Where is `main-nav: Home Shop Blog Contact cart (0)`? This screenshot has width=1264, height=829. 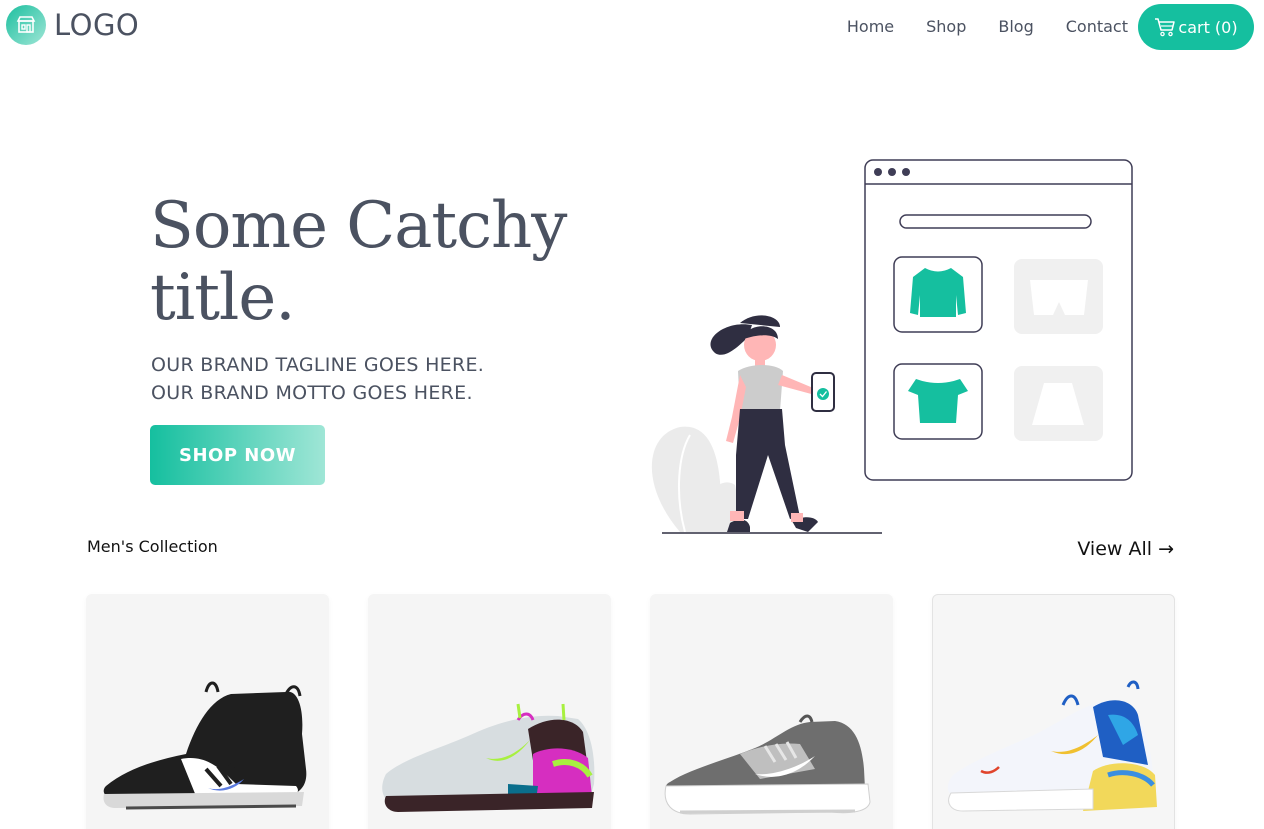 main-nav: Home Shop Blog Contact cart (0) is located at coordinates (1050, 27).